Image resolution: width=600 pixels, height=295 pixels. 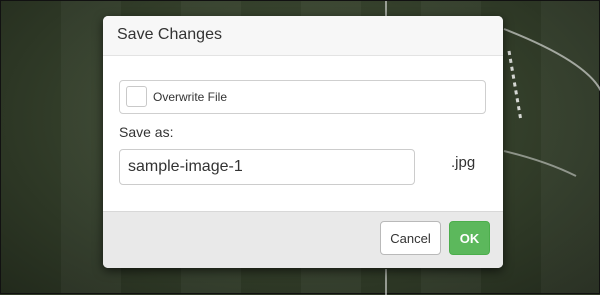 What do you see at coordinates (267, 167) in the screenshot?
I see `filename-input` at bounding box center [267, 167].